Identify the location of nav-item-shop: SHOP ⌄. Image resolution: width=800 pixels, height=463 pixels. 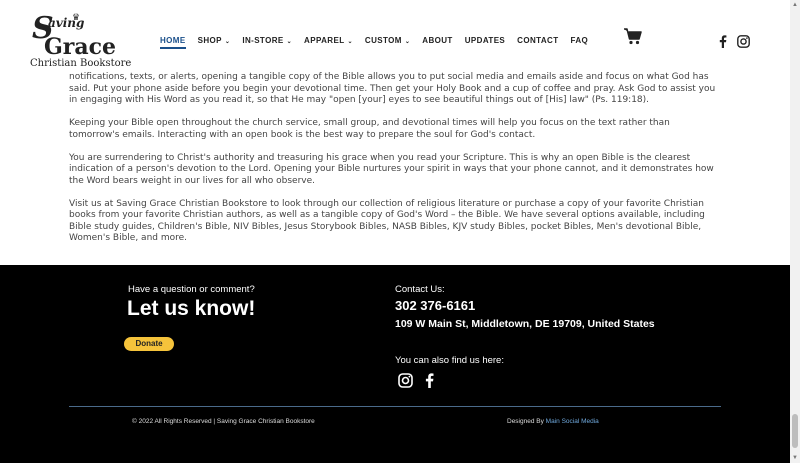
(214, 42).